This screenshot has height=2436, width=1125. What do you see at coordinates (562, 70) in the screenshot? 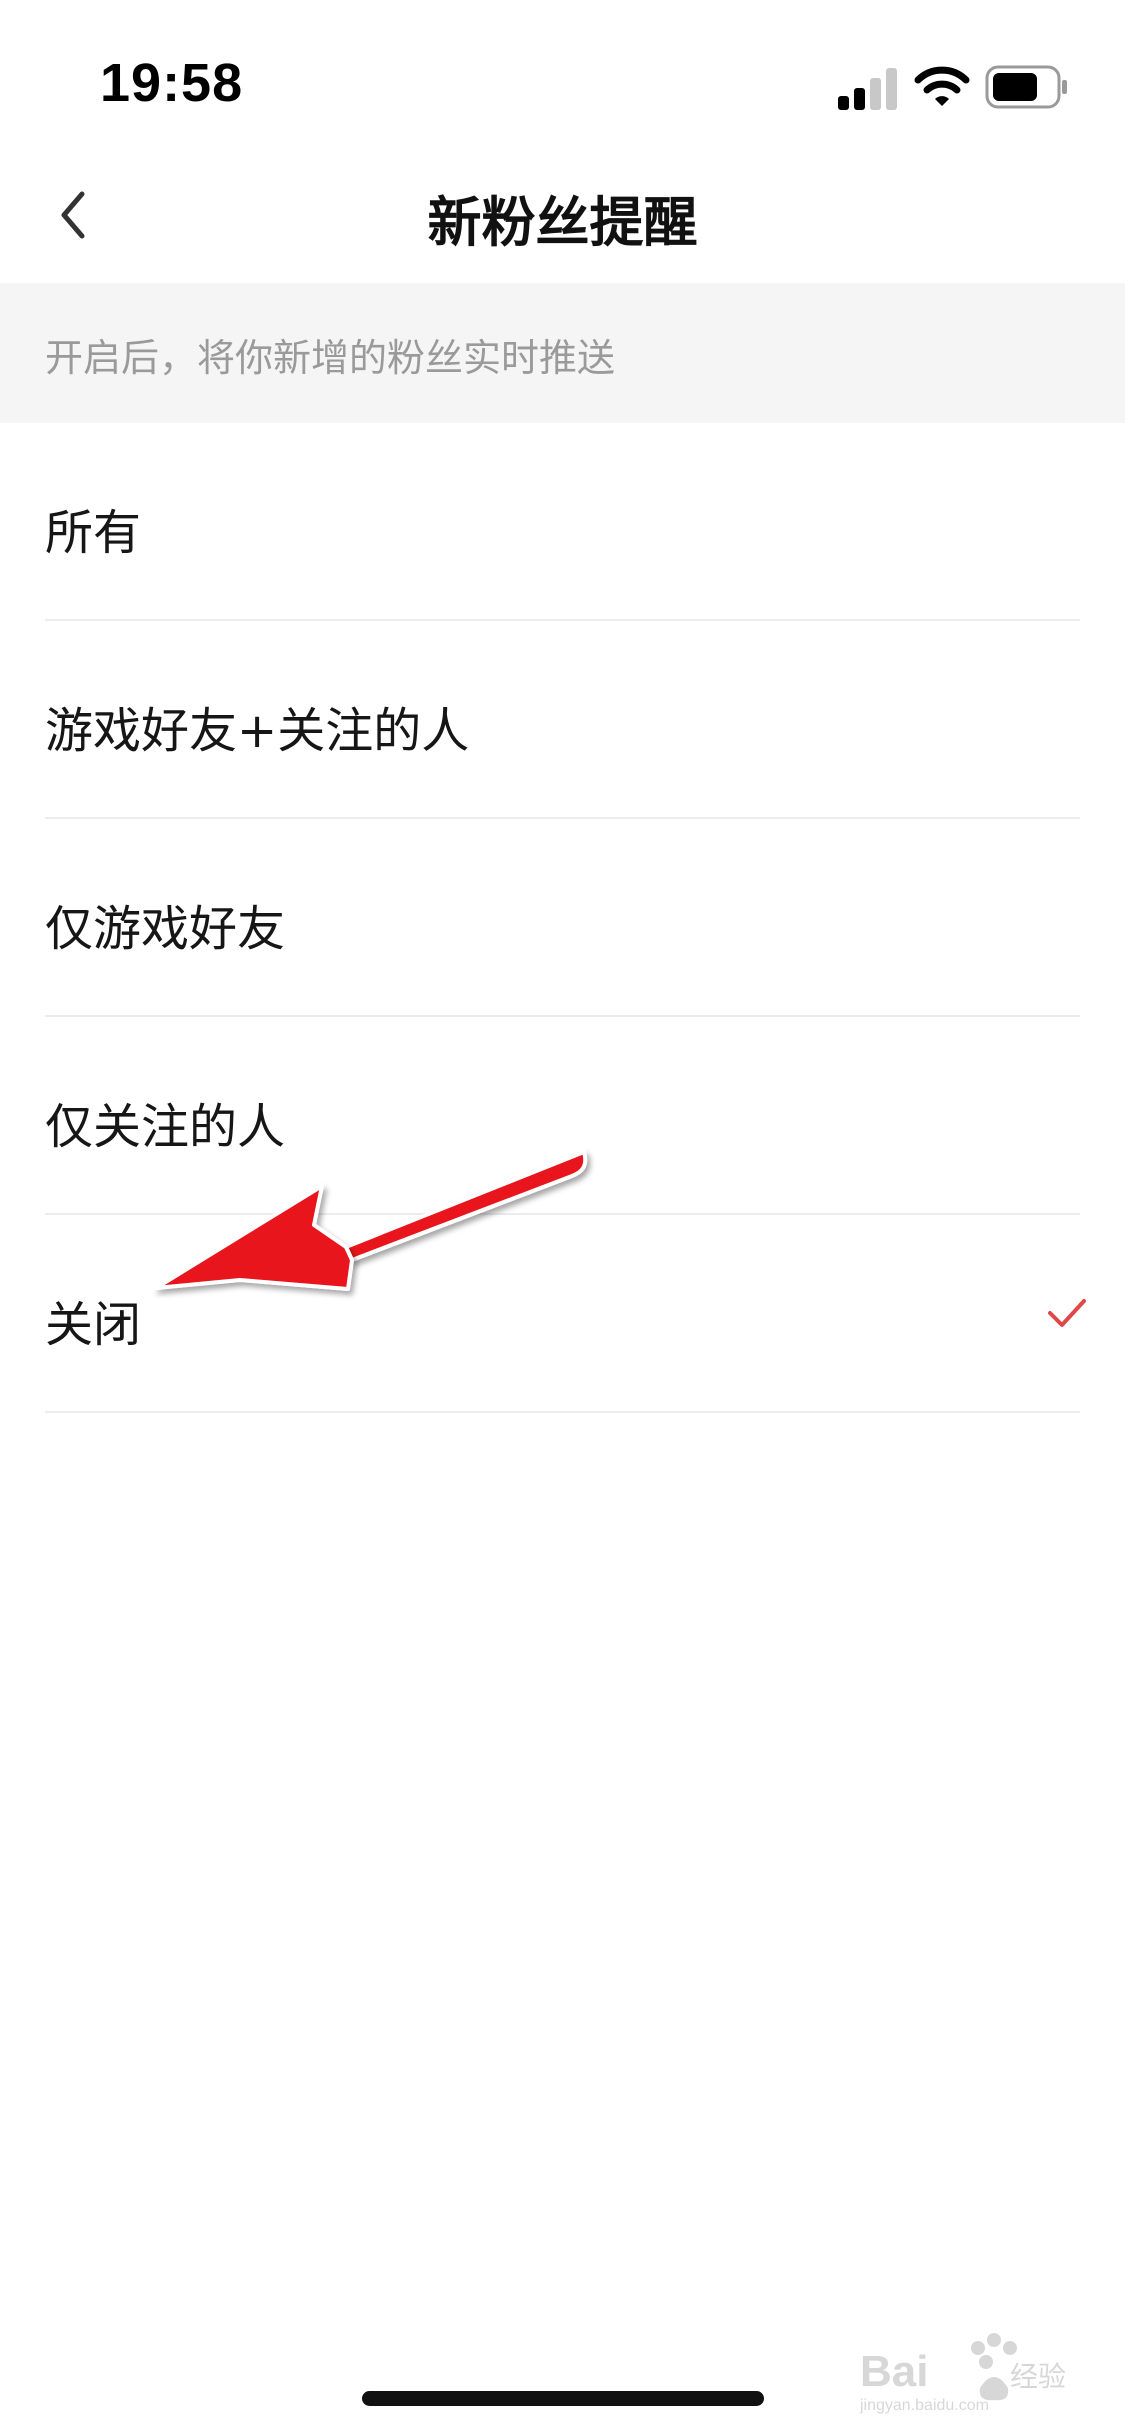
I see `status-bar: 19:58` at bounding box center [562, 70].